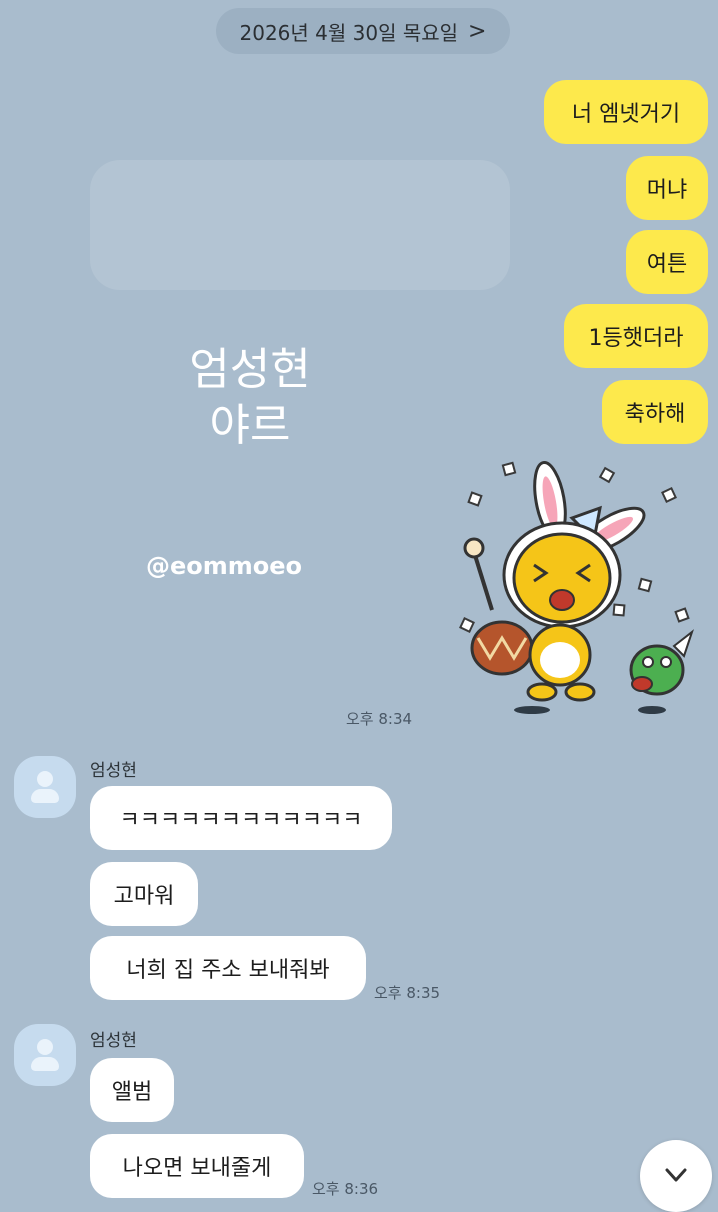 Image resolution: width=718 pixels, height=1212 pixels. I want to click on chevron-right-icon: >, so click(477, 31).